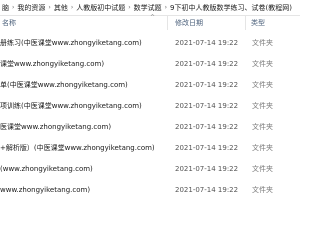 The width and height of the screenshot is (320, 240). What do you see at coordinates (56, 126) in the screenshot?
I see `file-name: 医课堂www.zhongyiketang.com)` at bounding box center [56, 126].